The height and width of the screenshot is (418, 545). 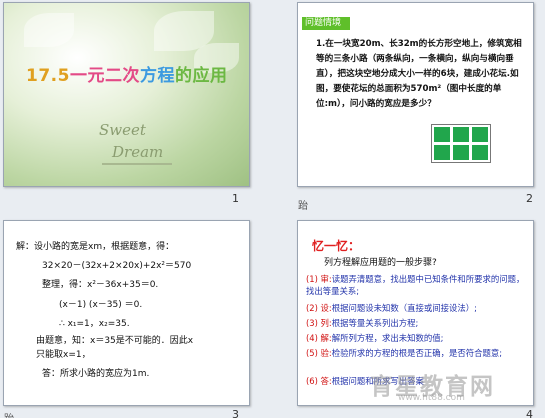 I want to click on step-key: (6) 答:, so click(x=319, y=381).